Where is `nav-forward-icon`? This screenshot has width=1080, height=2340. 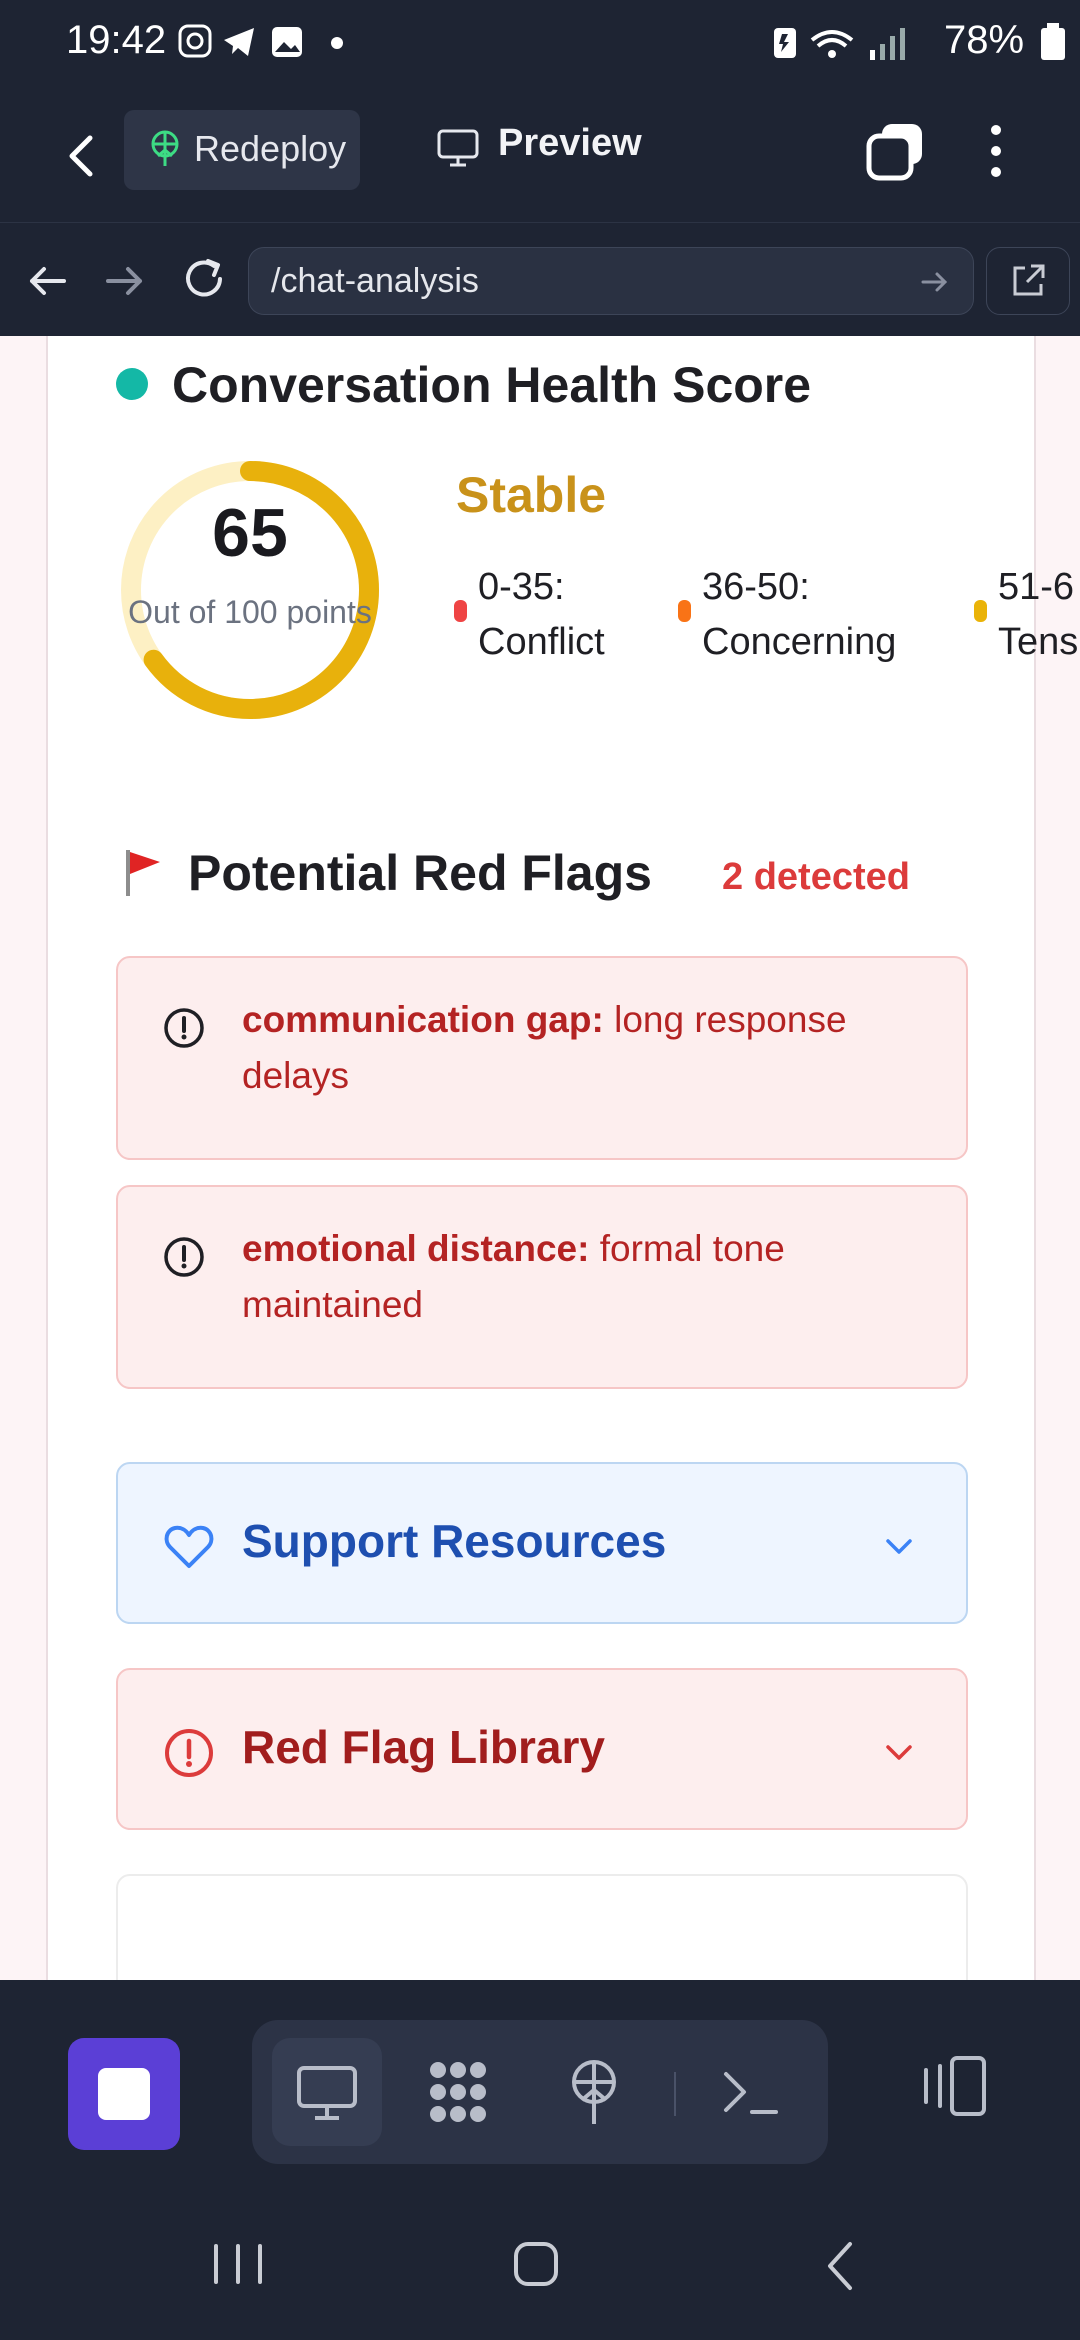 nav-forward-icon is located at coordinates (124, 281).